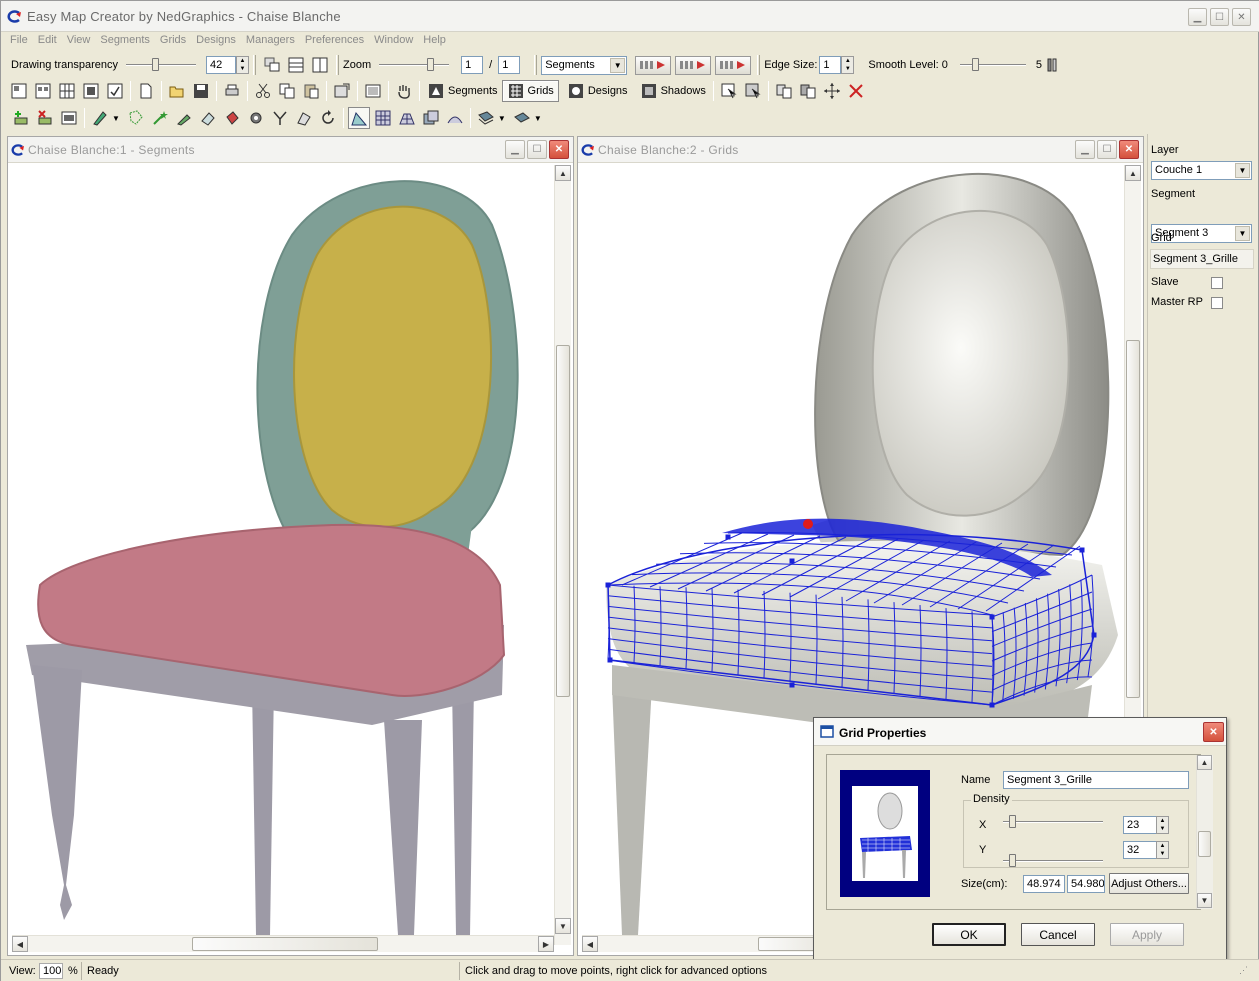  I want to click on view-layout-3-button, so click(67, 91).